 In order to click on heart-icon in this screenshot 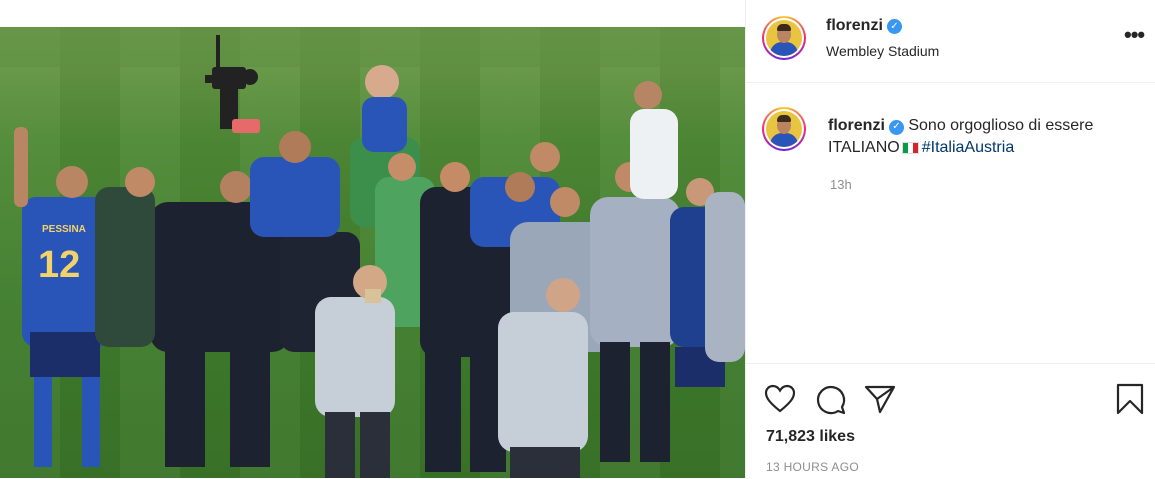, I will do `click(780, 399)`.